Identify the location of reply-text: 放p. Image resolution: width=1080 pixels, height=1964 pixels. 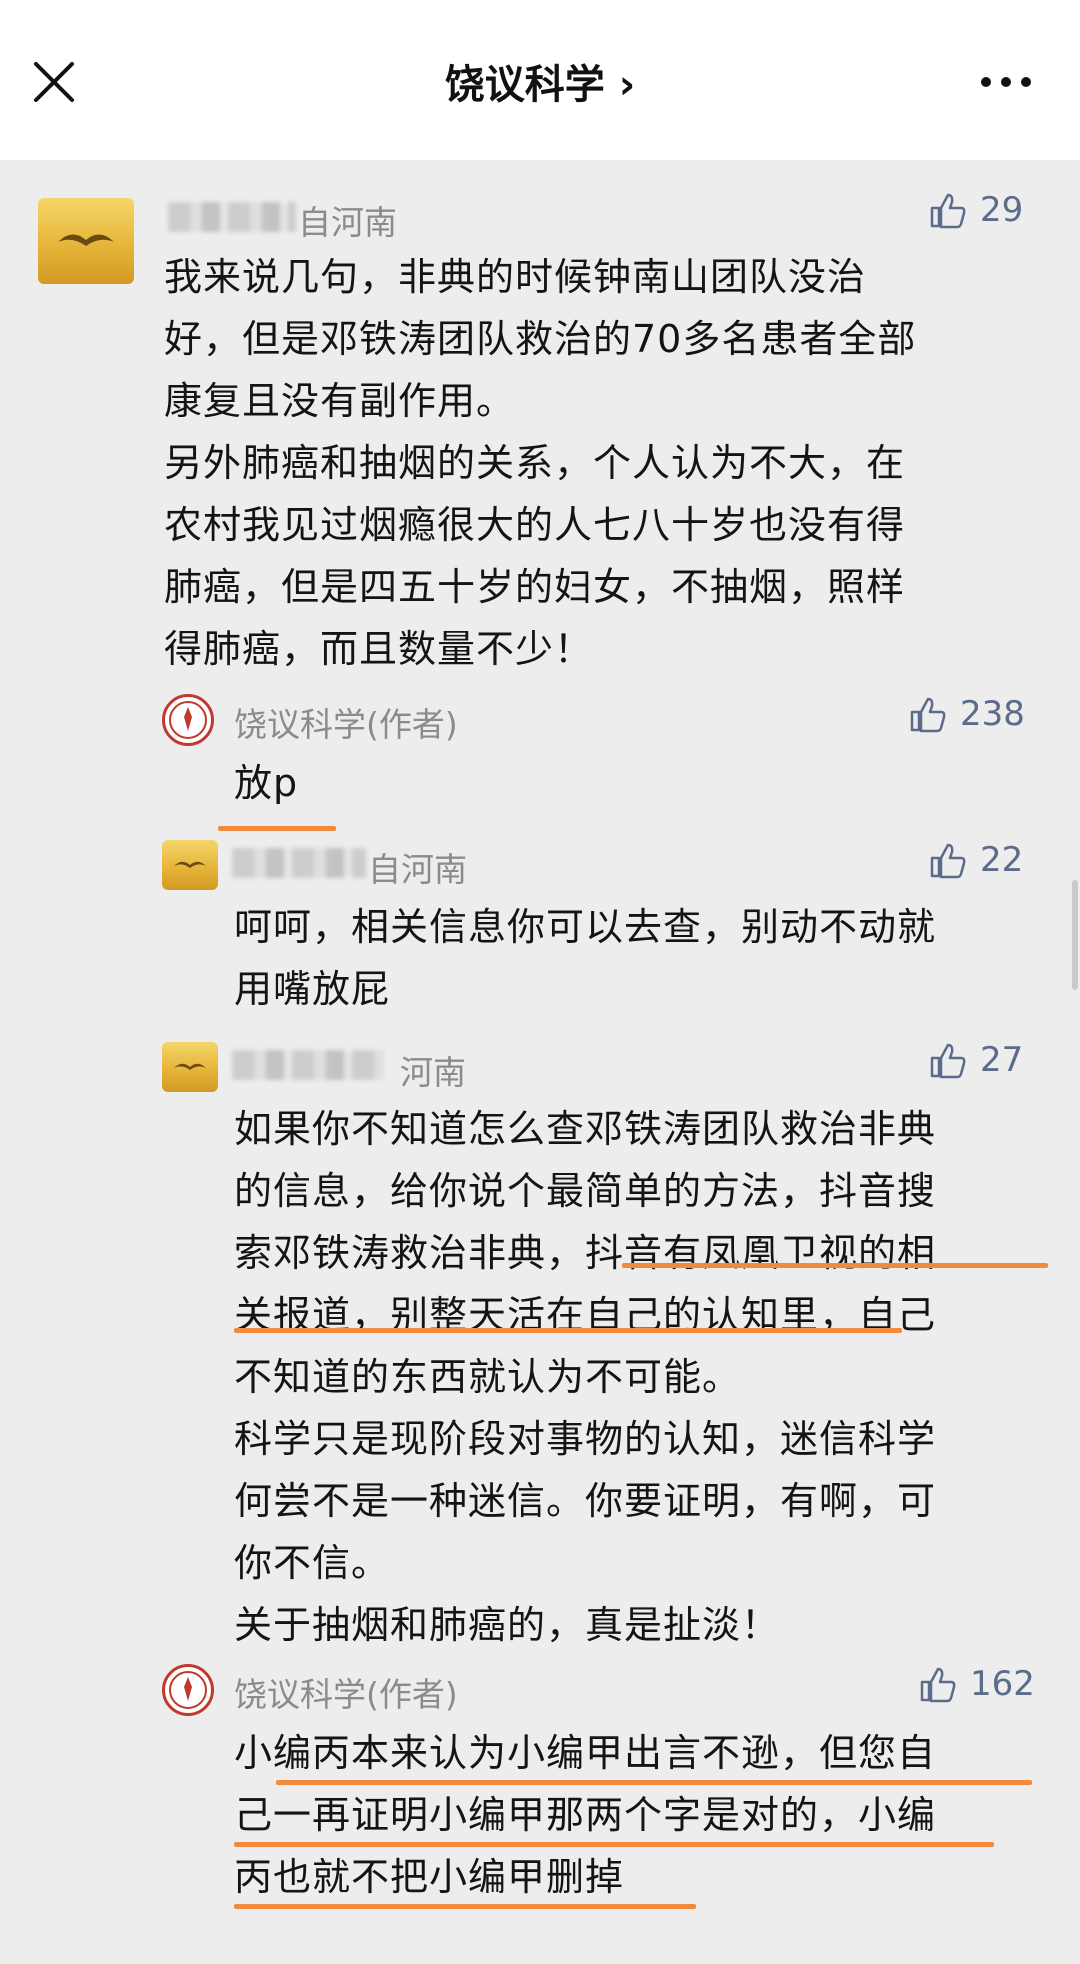
(266, 783).